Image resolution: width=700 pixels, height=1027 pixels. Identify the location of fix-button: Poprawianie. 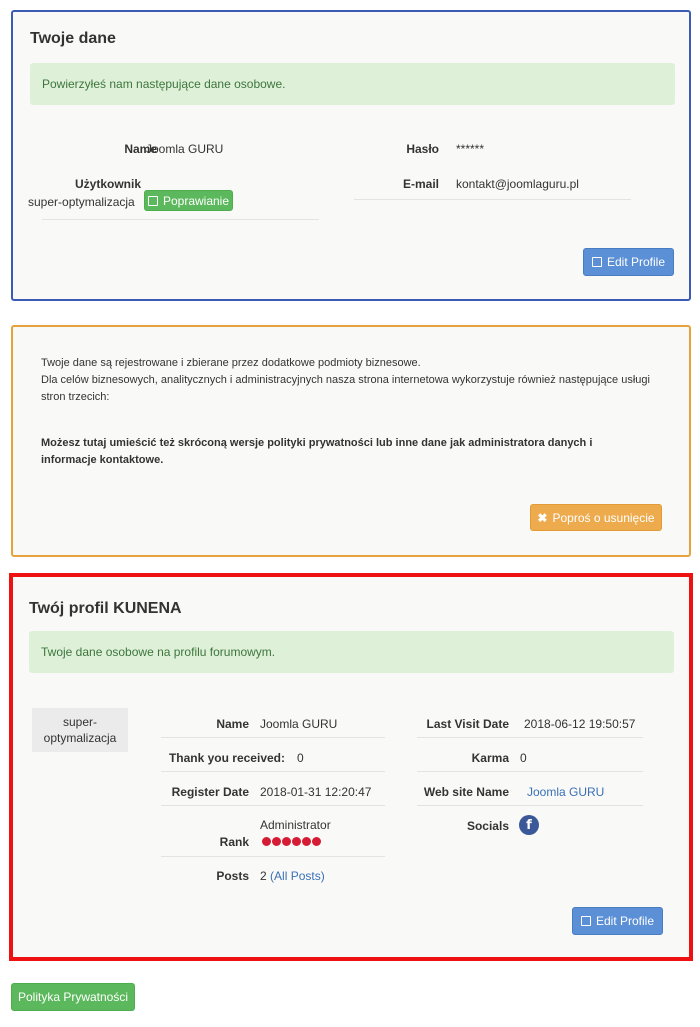
(188, 200).